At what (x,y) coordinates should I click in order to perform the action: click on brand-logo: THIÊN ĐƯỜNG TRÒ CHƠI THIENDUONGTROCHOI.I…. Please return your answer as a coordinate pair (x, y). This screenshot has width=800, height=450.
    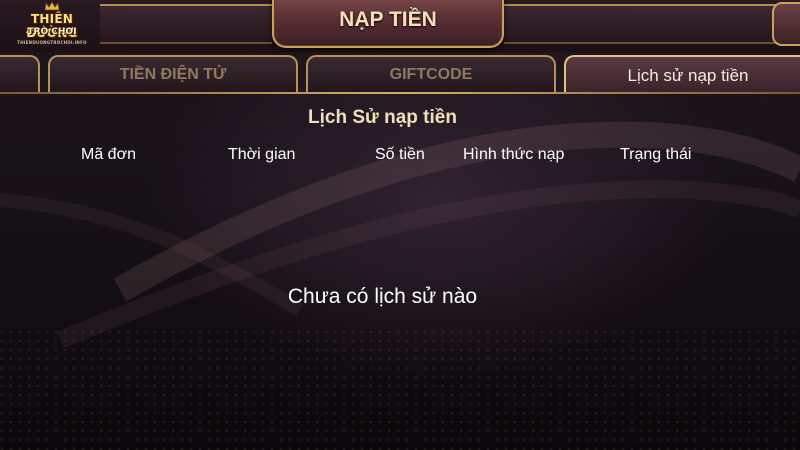
    Looking at the image, I should click on (52, 27).